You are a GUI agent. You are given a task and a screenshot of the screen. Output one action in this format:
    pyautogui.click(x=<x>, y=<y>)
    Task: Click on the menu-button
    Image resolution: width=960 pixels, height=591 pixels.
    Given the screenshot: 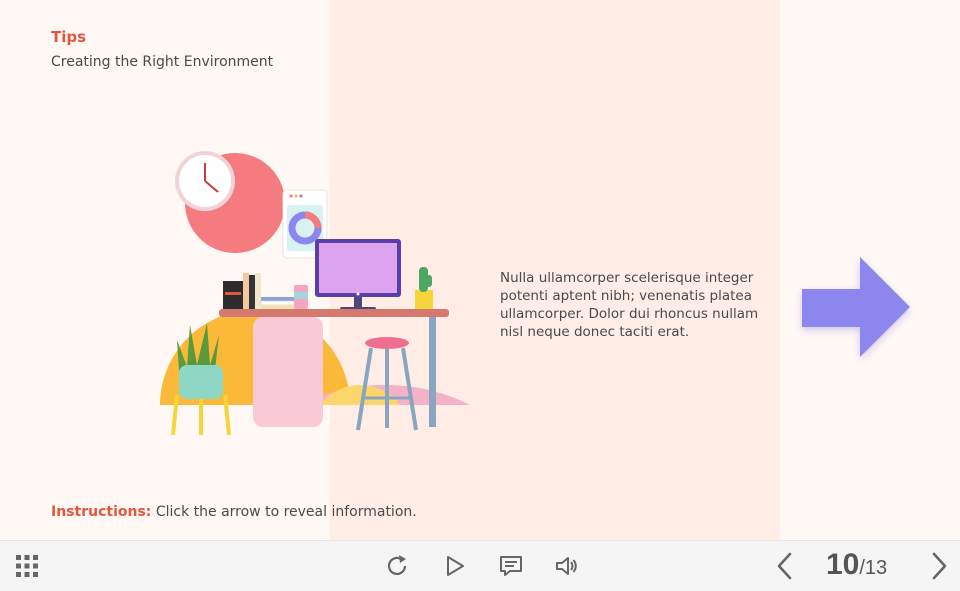 What is the action you would take?
    pyautogui.click(x=27, y=566)
    